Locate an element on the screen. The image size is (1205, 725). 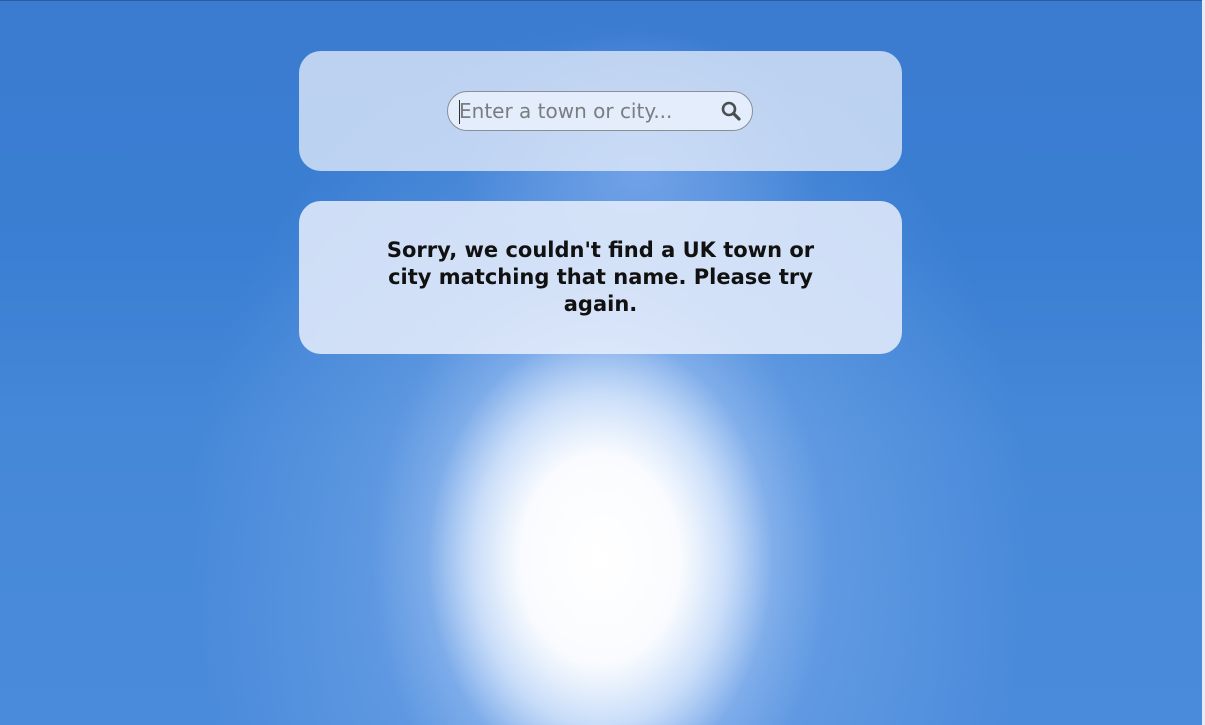
search-panel is located at coordinates (600, 111).